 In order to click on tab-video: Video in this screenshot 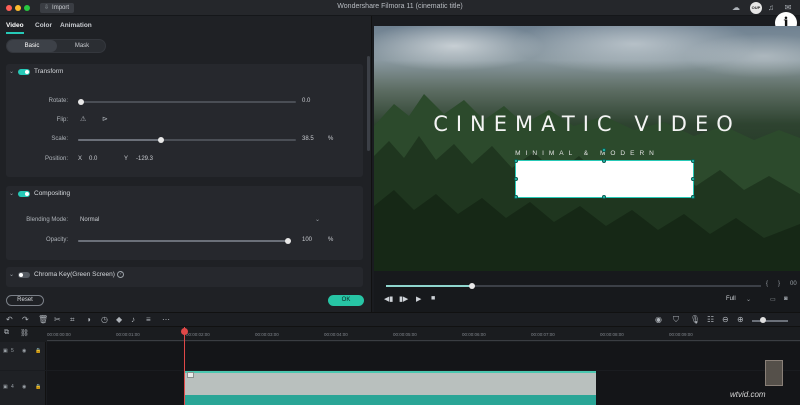, I will do `click(15, 25)`.